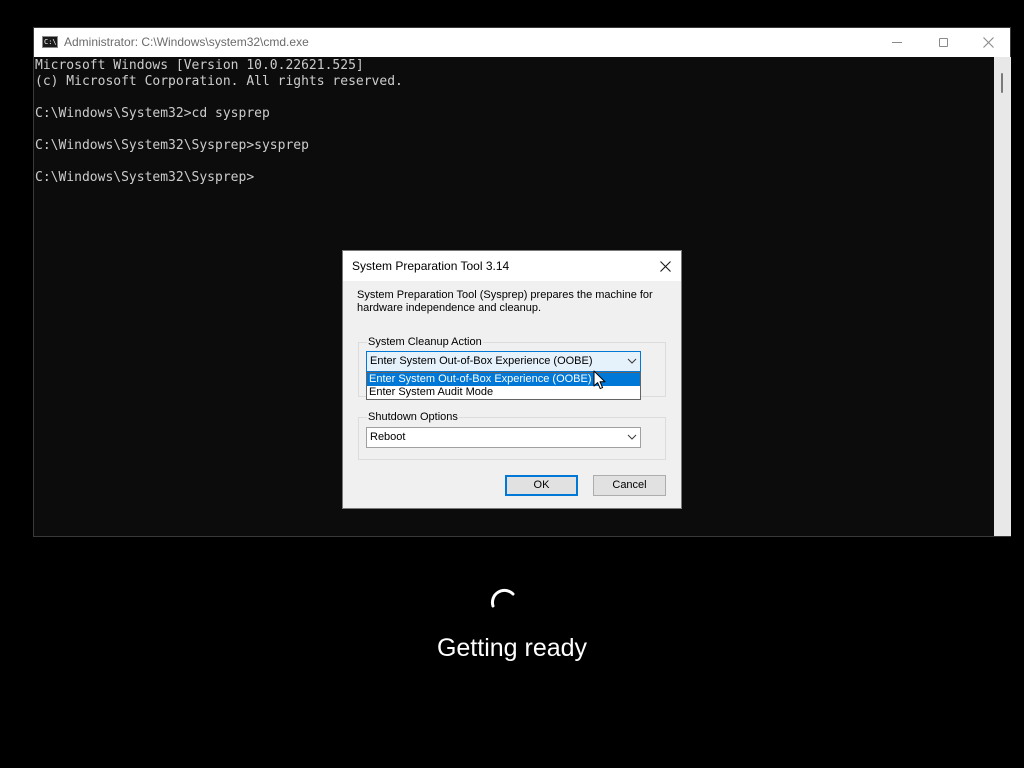 Image resolution: width=1024 pixels, height=768 pixels. I want to click on mouse-pointer-icon, so click(599, 380).